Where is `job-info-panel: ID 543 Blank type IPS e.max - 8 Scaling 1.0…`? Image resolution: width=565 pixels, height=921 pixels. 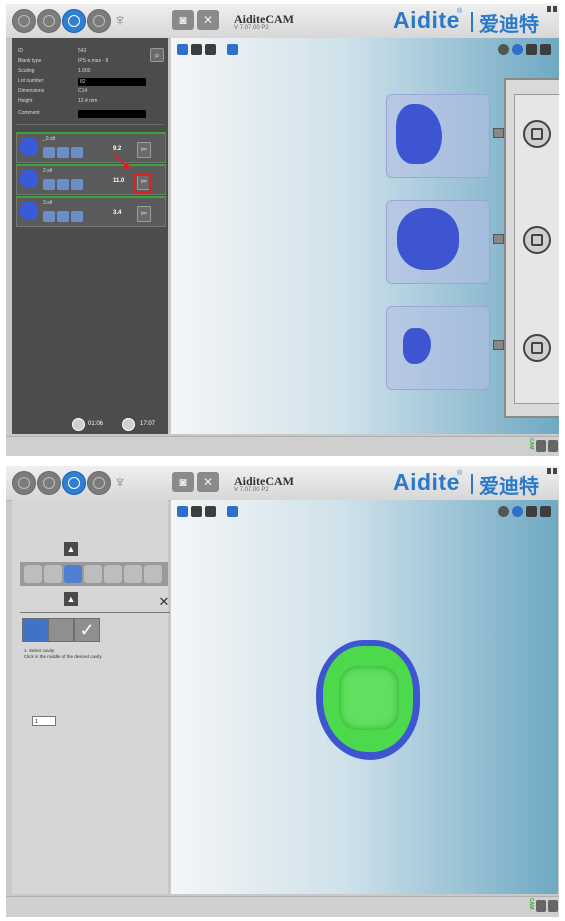 job-info-panel: ID 543 Blank type IPS e.max - 8 Scaling 1.0… is located at coordinates (90, 236).